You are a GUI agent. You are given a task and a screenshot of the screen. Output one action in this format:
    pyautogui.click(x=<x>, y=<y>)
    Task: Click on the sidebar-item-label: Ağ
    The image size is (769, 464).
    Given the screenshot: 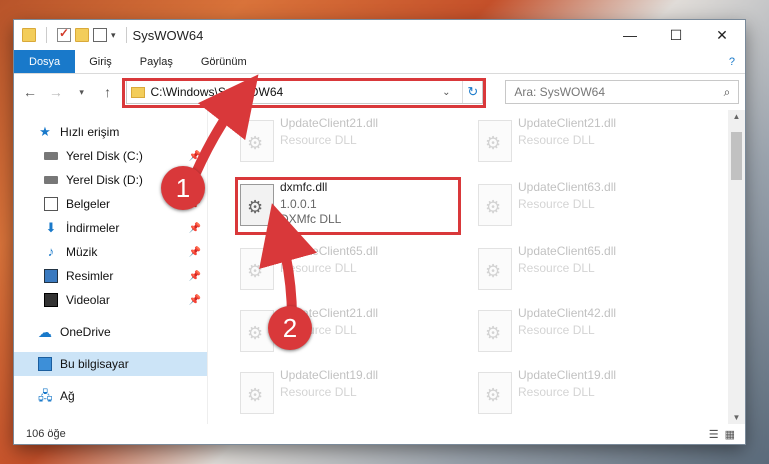 What is the action you would take?
    pyautogui.click(x=67, y=396)
    